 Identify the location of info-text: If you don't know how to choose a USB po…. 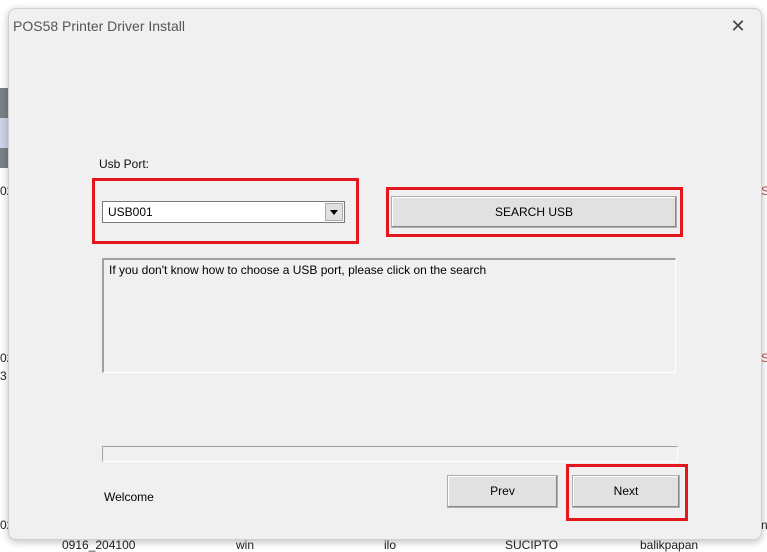
(298, 270).